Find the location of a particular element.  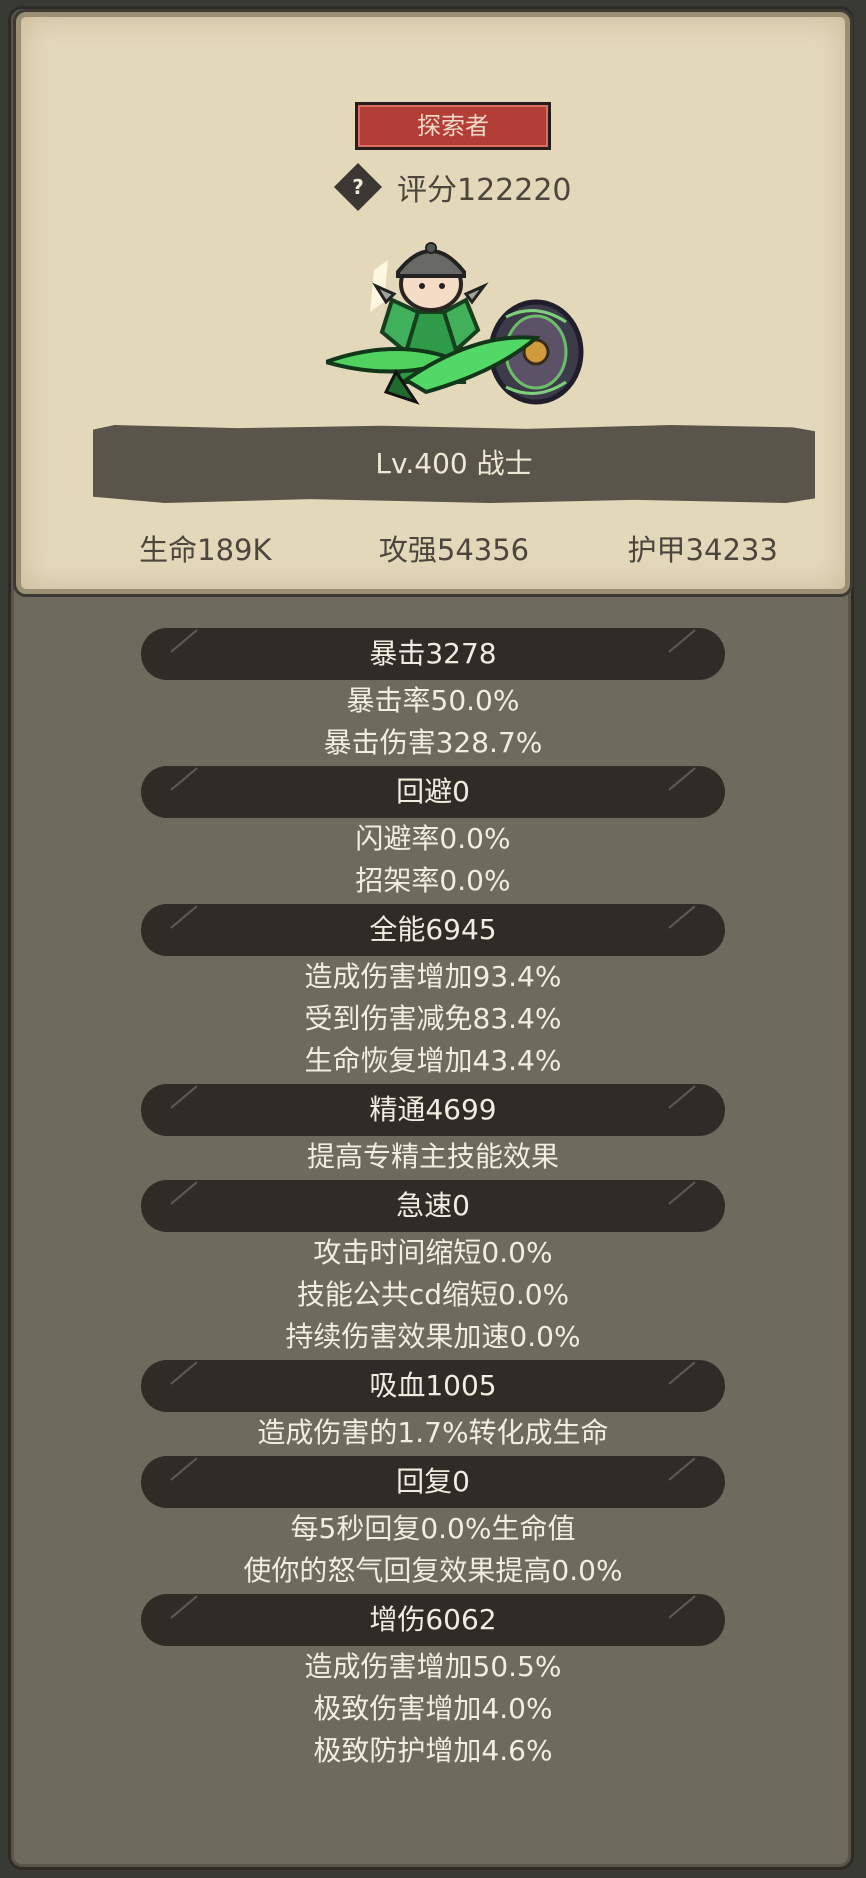

stat-section: 精通4699 提高专精主技能效果 is located at coordinates (433, 1131).